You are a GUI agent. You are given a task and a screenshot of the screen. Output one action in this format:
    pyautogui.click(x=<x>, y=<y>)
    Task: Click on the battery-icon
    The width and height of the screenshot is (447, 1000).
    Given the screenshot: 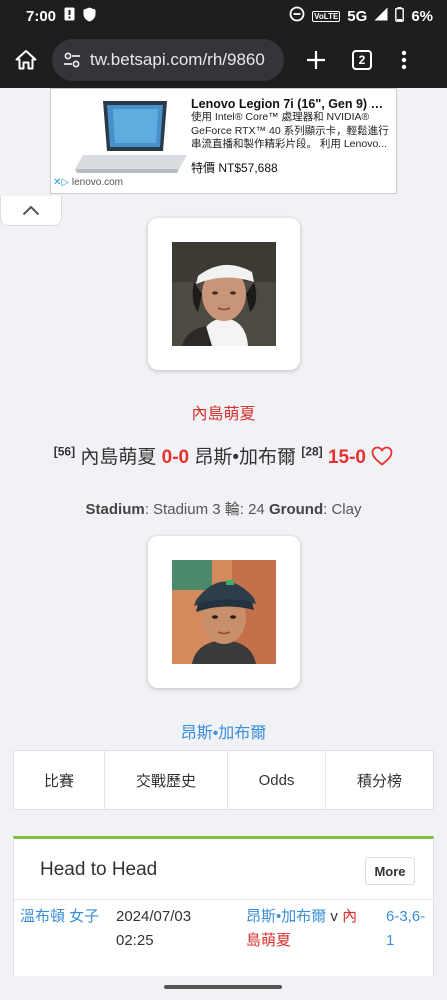 What is the action you would take?
    pyautogui.click(x=400, y=16)
    